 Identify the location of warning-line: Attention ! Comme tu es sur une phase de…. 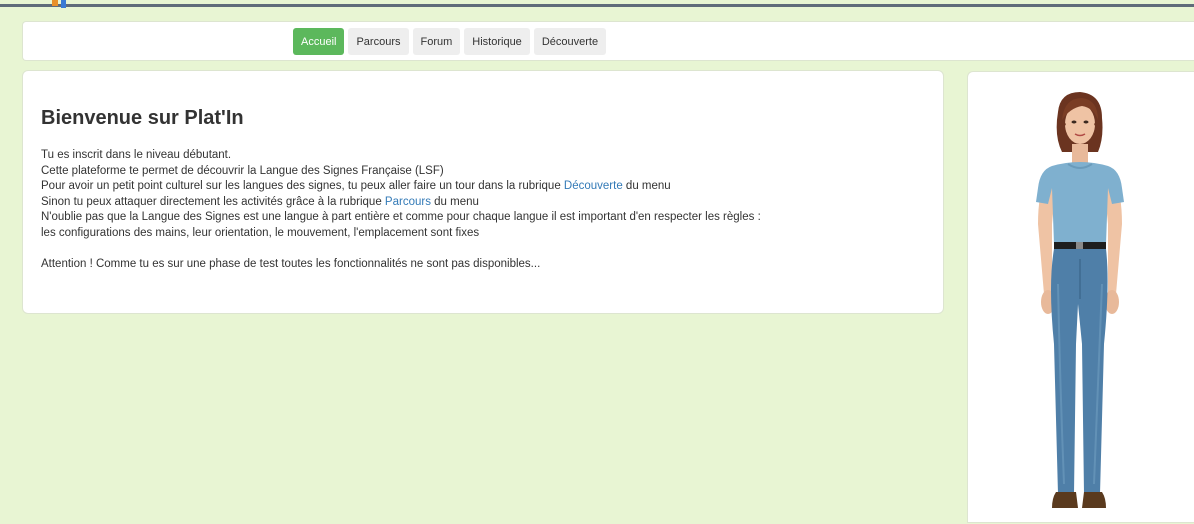
(291, 263).